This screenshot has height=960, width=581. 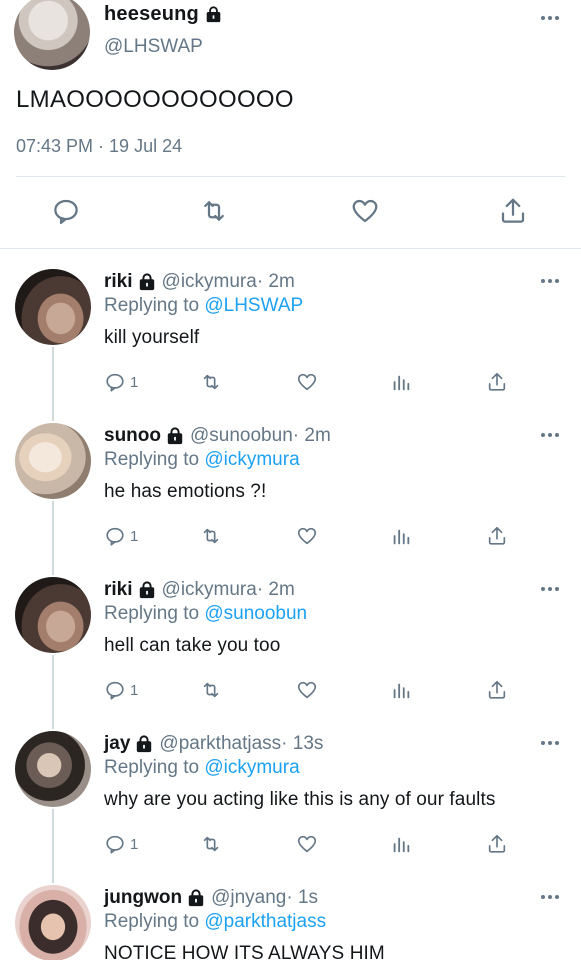 What do you see at coordinates (244, 951) in the screenshot?
I see `reply-text: NOTICE HOW ITS ALWAYS HIM` at bounding box center [244, 951].